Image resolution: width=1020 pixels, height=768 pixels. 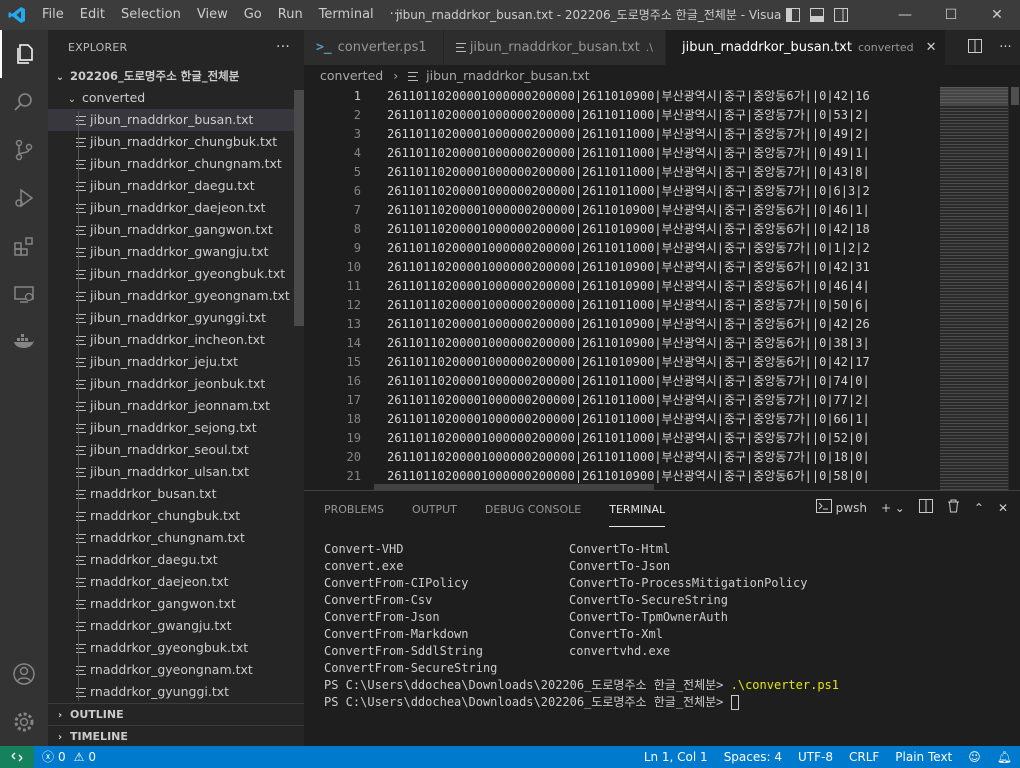 I want to click on file-item: rnaddrkor_daegu.txt, so click(x=176, y=560).